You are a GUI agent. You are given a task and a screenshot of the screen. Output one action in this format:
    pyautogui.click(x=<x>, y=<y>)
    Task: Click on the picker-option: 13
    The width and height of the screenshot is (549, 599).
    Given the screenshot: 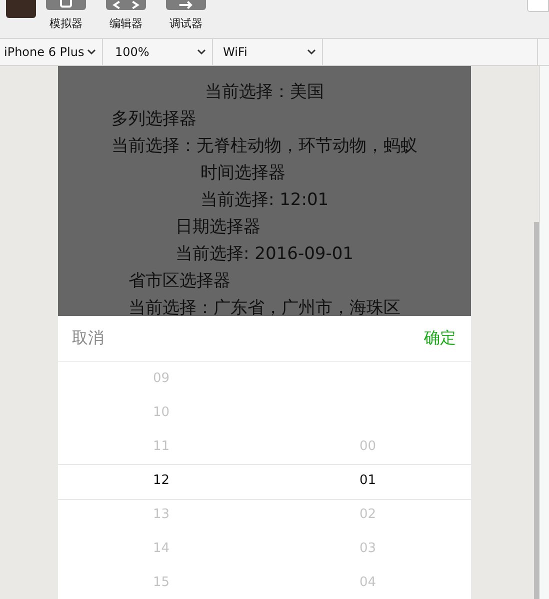 What is the action you would take?
    pyautogui.click(x=161, y=515)
    